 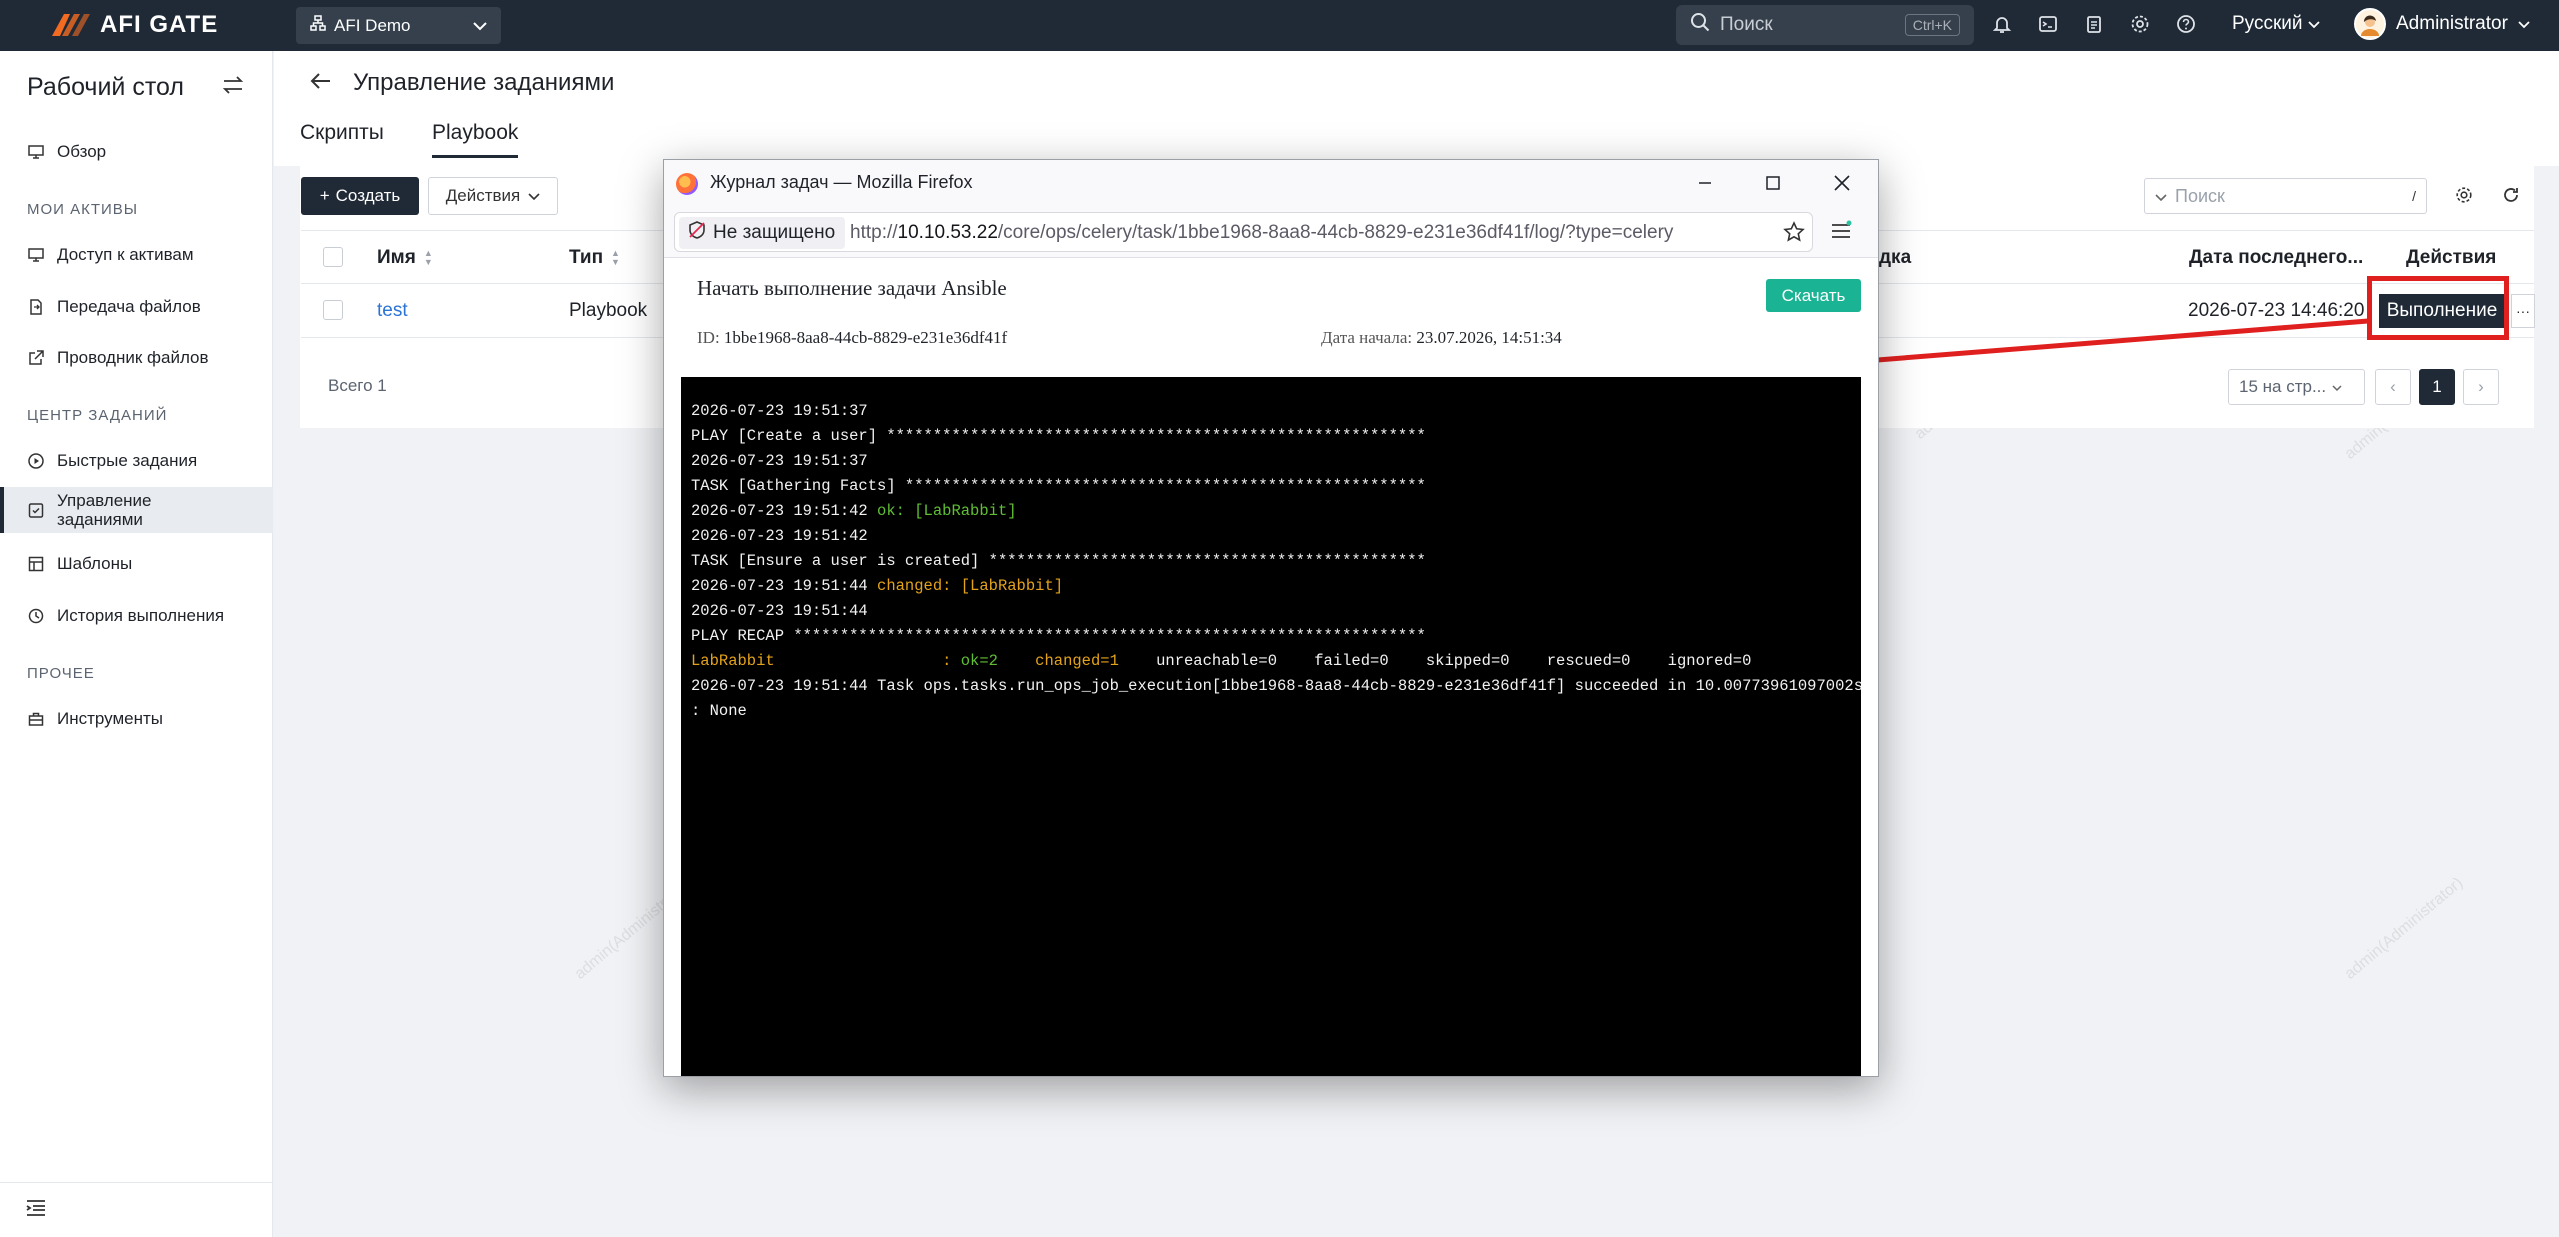 I want to click on clipboard-icon, so click(x=2094, y=24).